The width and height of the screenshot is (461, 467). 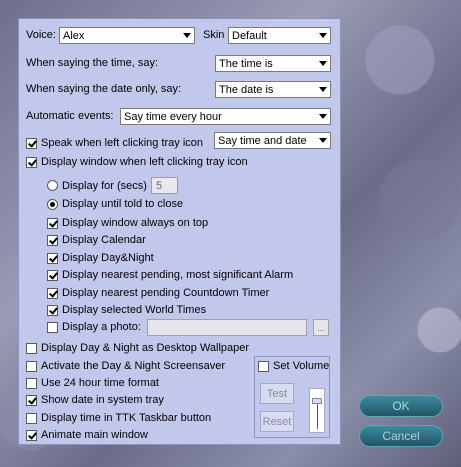 I want to click on set-volume-row: Set Volume, so click(x=293, y=366).